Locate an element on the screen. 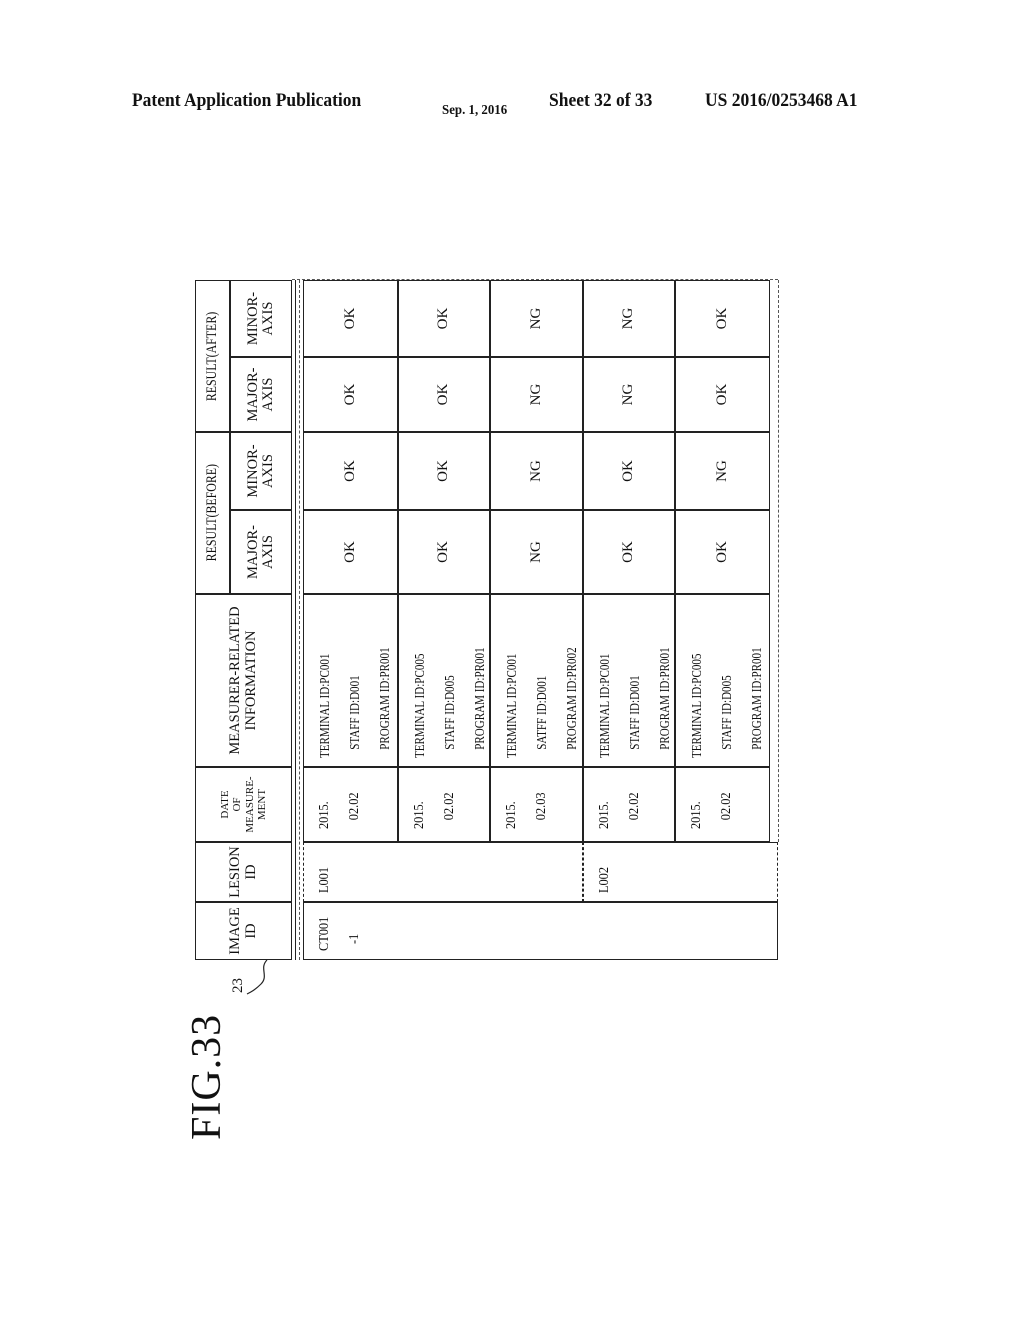  header-result-before-text: RESULT(BEFORE) is located at coordinates (211, 513).